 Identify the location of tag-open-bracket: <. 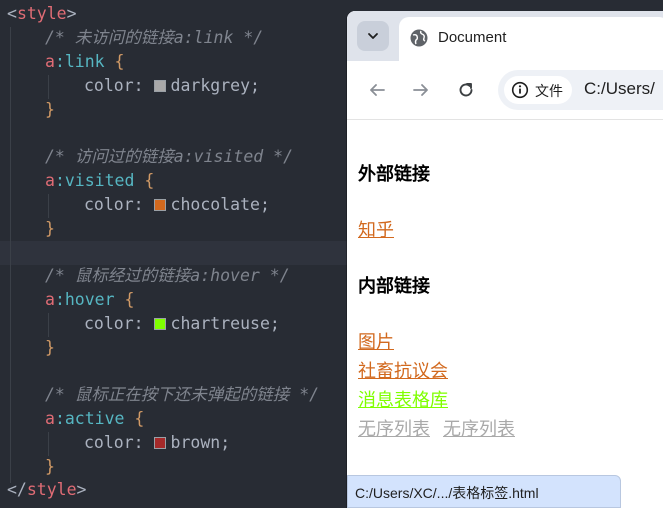
(12, 13).